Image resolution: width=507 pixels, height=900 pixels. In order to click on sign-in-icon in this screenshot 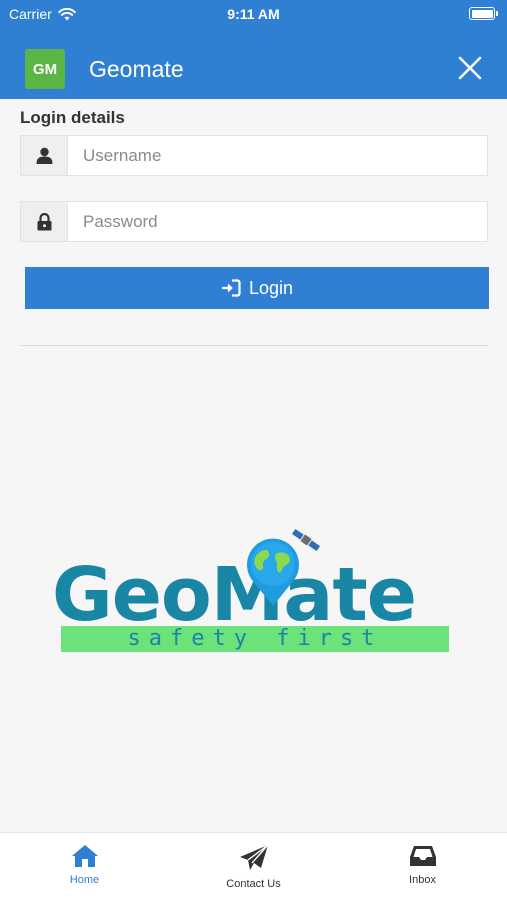, I will do `click(231, 288)`.